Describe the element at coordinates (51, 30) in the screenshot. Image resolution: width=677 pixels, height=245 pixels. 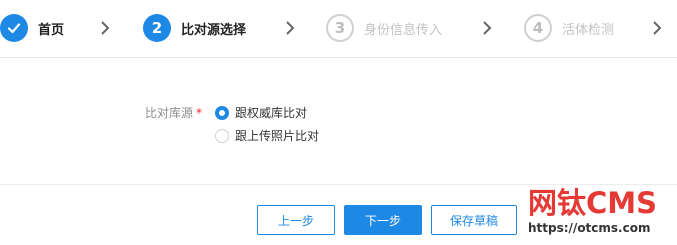
I see `step-label-home: 首页` at that location.